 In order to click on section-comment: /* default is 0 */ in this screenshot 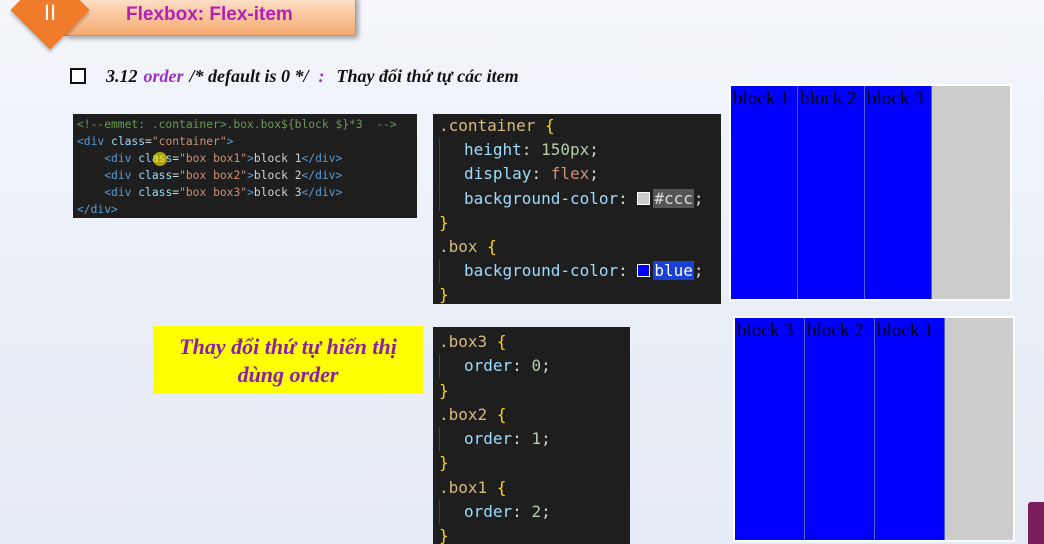, I will do `click(249, 75)`.